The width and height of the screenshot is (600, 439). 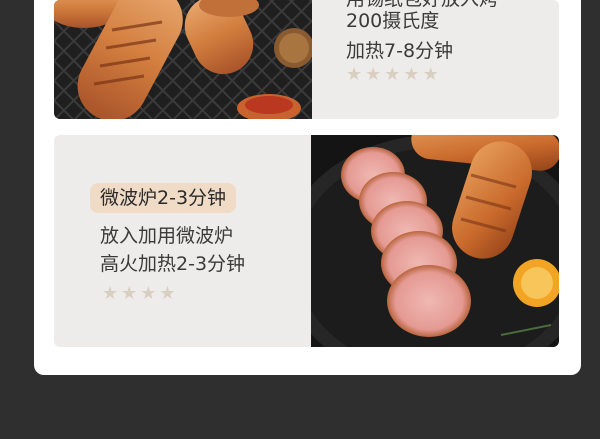 What do you see at coordinates (173, 264) in the screenshot?
I see `instruction-line-2: 高火加热2-3分钟` at bounding box center [173, 264].